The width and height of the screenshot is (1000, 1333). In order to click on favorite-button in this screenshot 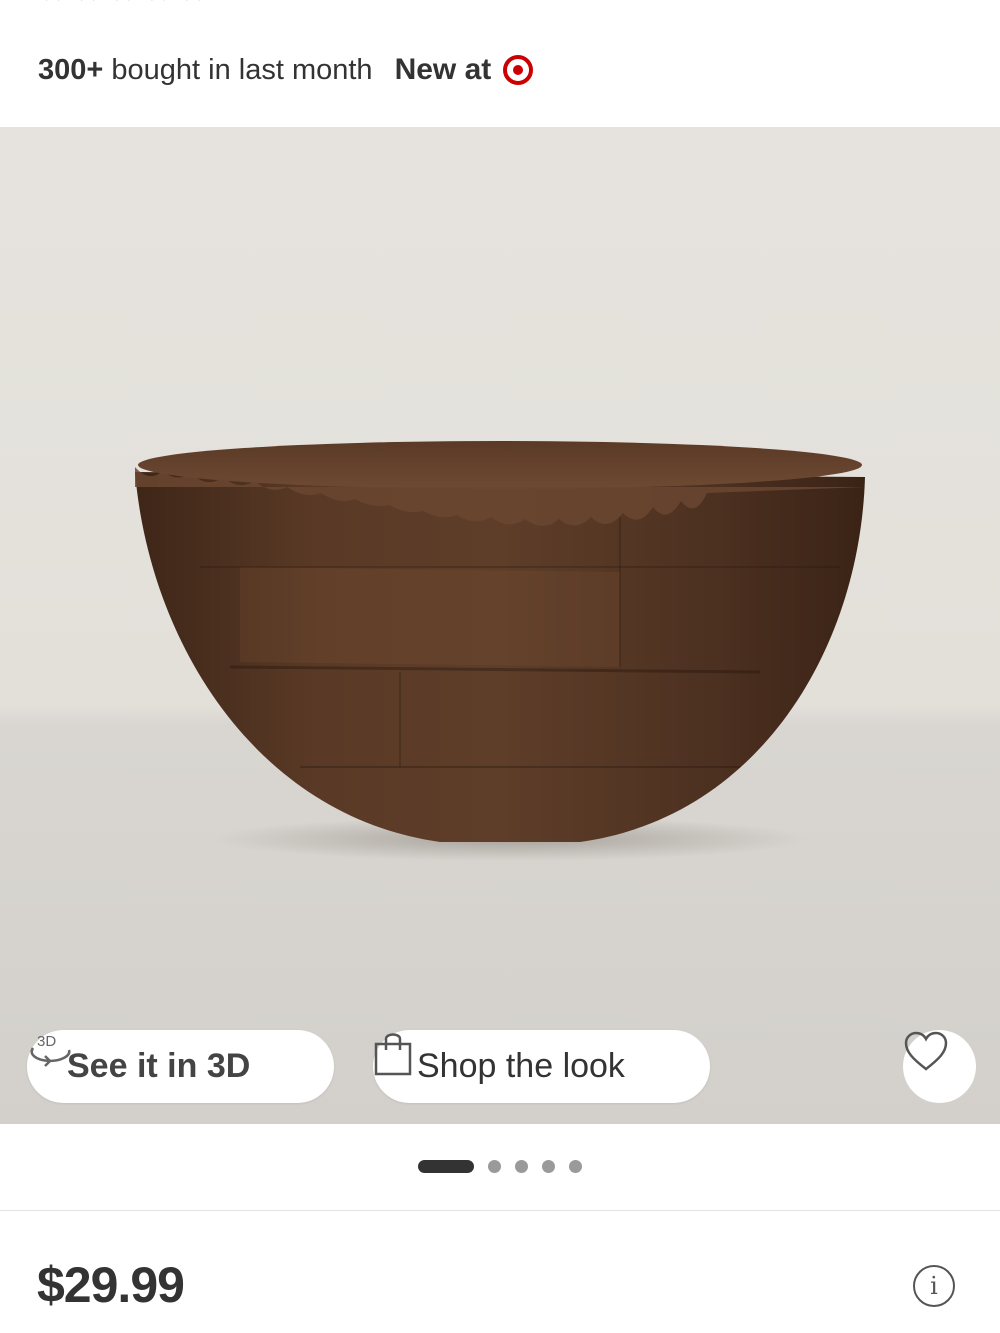, I will do `click(939, 1066)`.